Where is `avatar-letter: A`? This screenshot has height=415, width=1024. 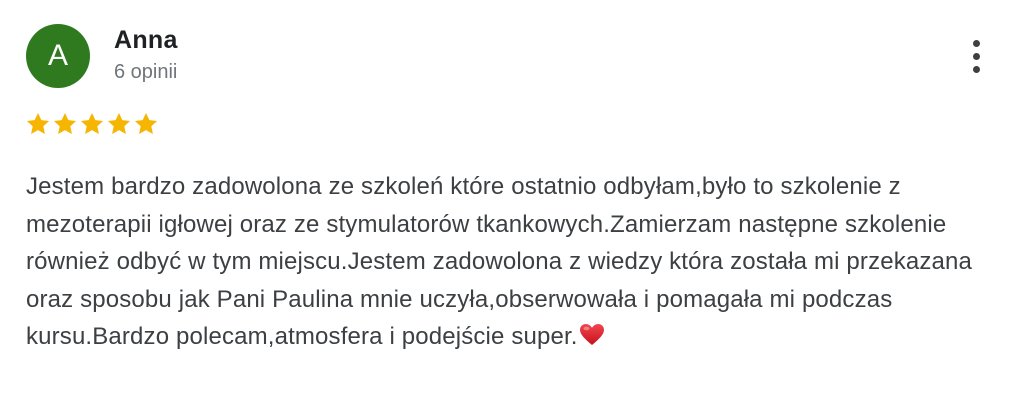 avatar-letter: A is located at coordinates (57, 55).